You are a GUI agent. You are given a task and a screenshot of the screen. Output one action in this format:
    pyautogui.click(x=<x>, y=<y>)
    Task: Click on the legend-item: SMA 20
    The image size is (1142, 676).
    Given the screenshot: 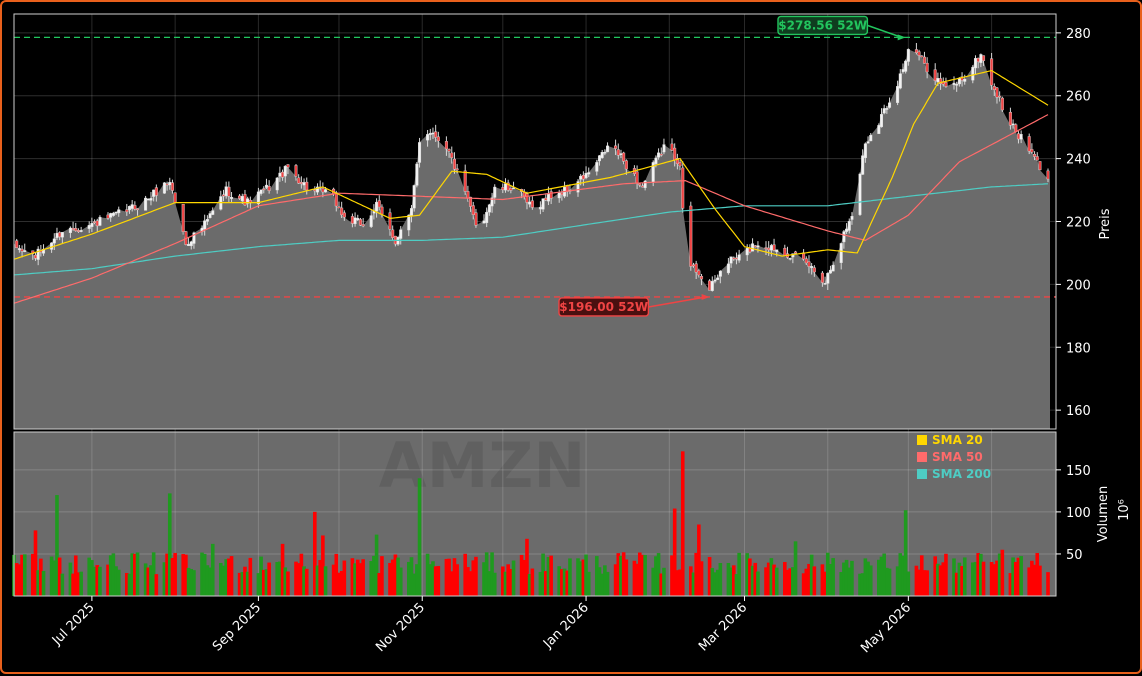 What is the action you would take?
    pyautogui.click(x=957, y=440)
    